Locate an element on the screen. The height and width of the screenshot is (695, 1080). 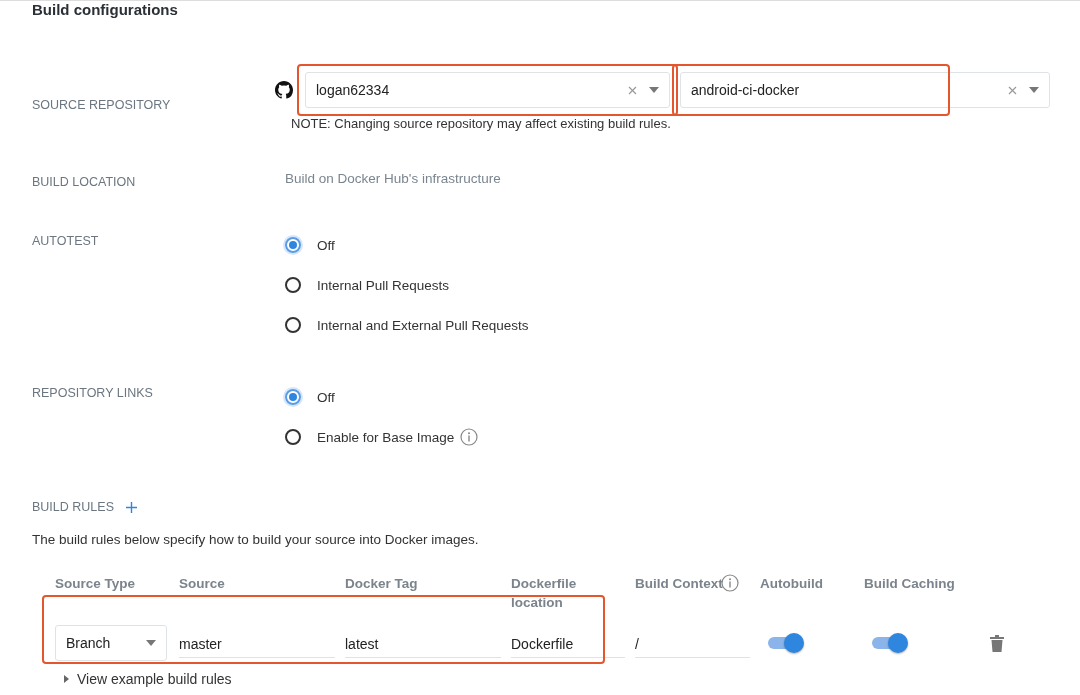
dockerfile-location-field: Dockerfile is located at coordinates (568, 643).